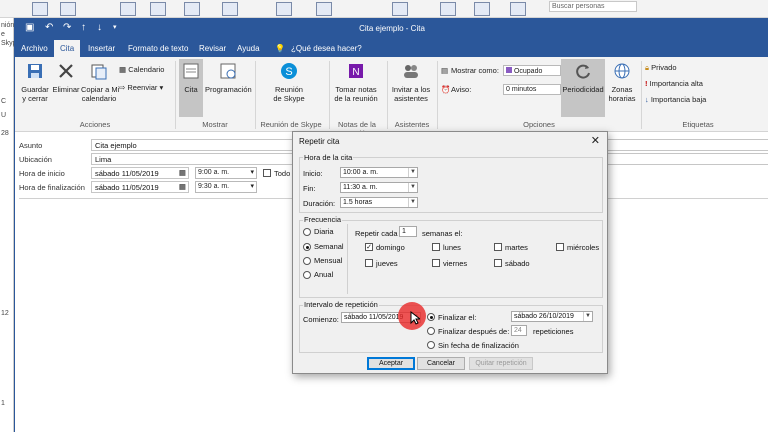 The image size is (768, 432). Describe the element at coordinates (431, 345) in the screenshot. I see `no-end-date-radio` at that location.